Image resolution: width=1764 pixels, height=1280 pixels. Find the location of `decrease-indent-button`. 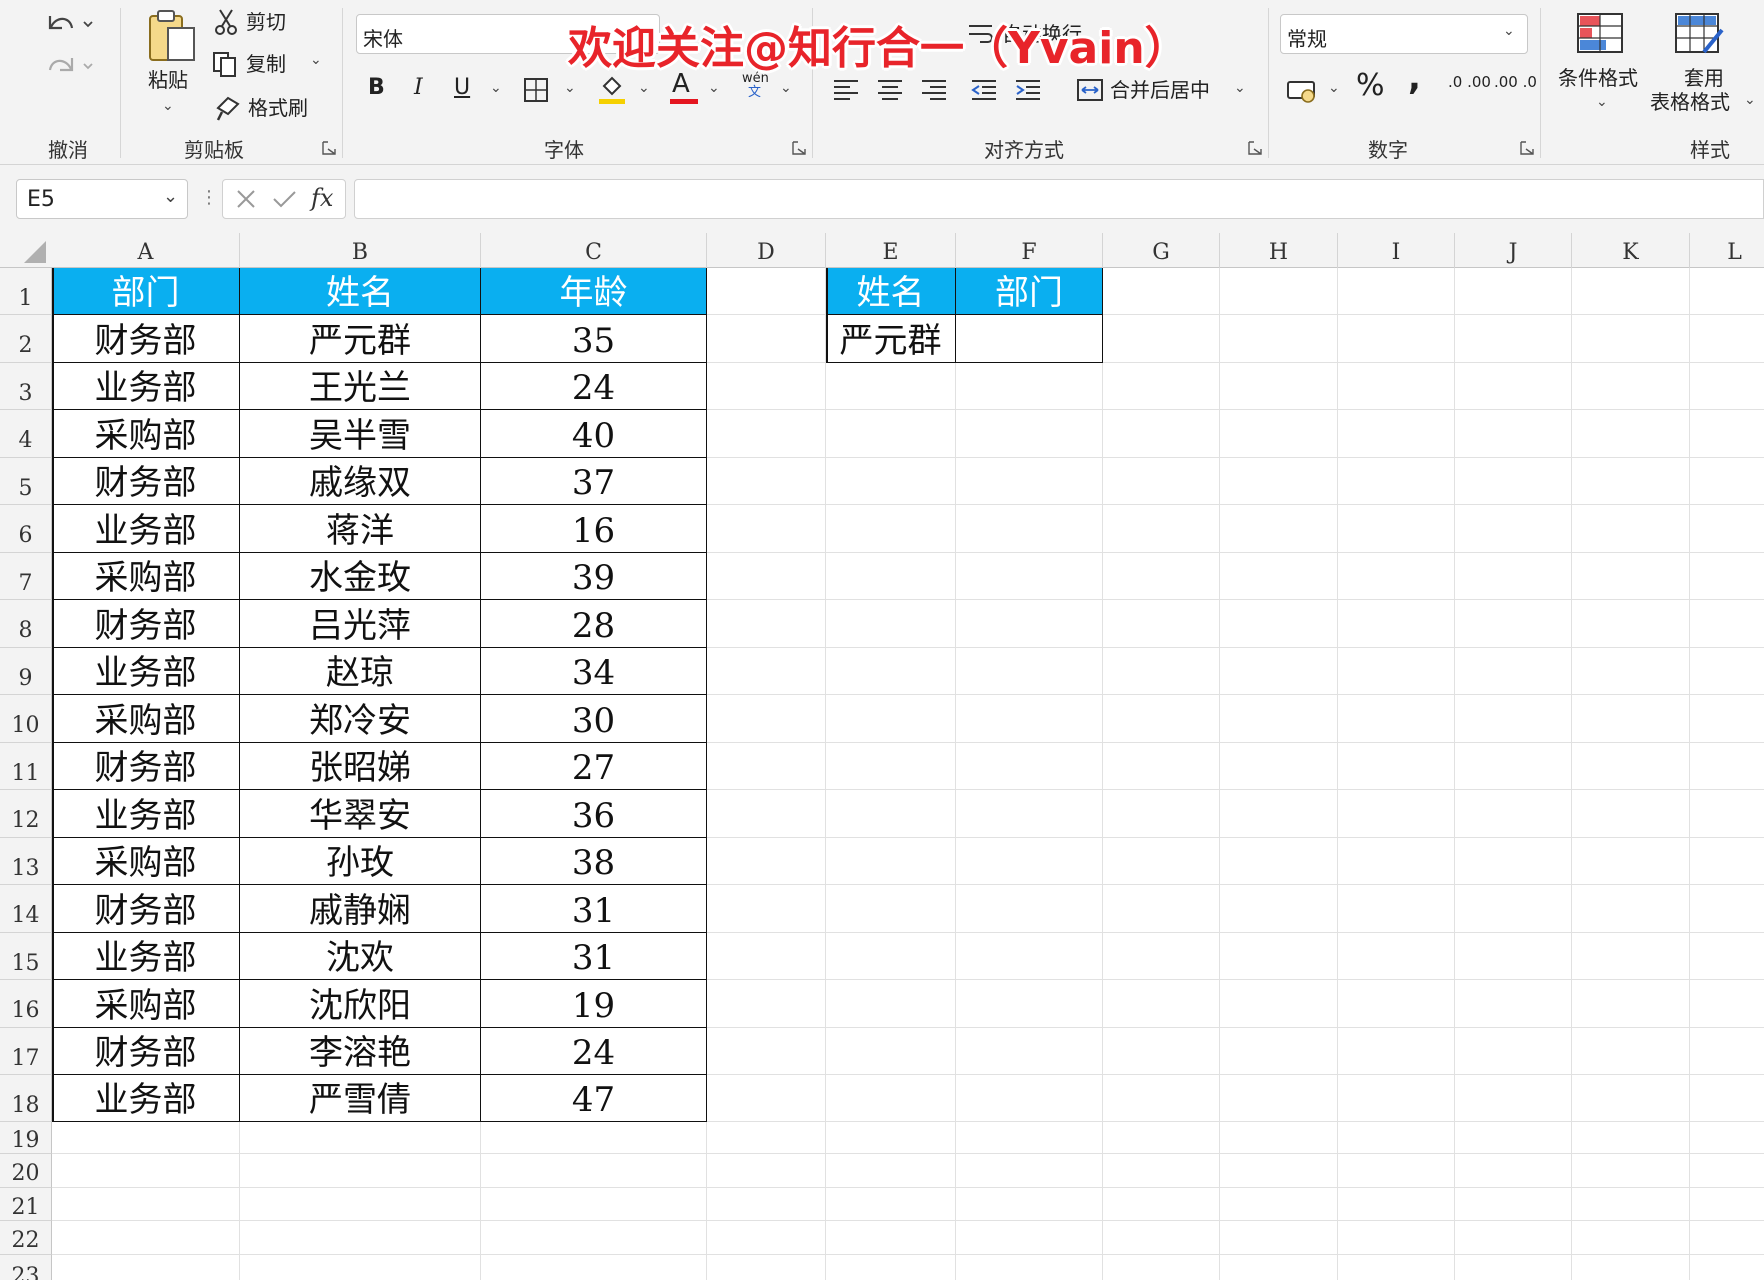

decrease-indent-button is located at coordinates (984, 92).